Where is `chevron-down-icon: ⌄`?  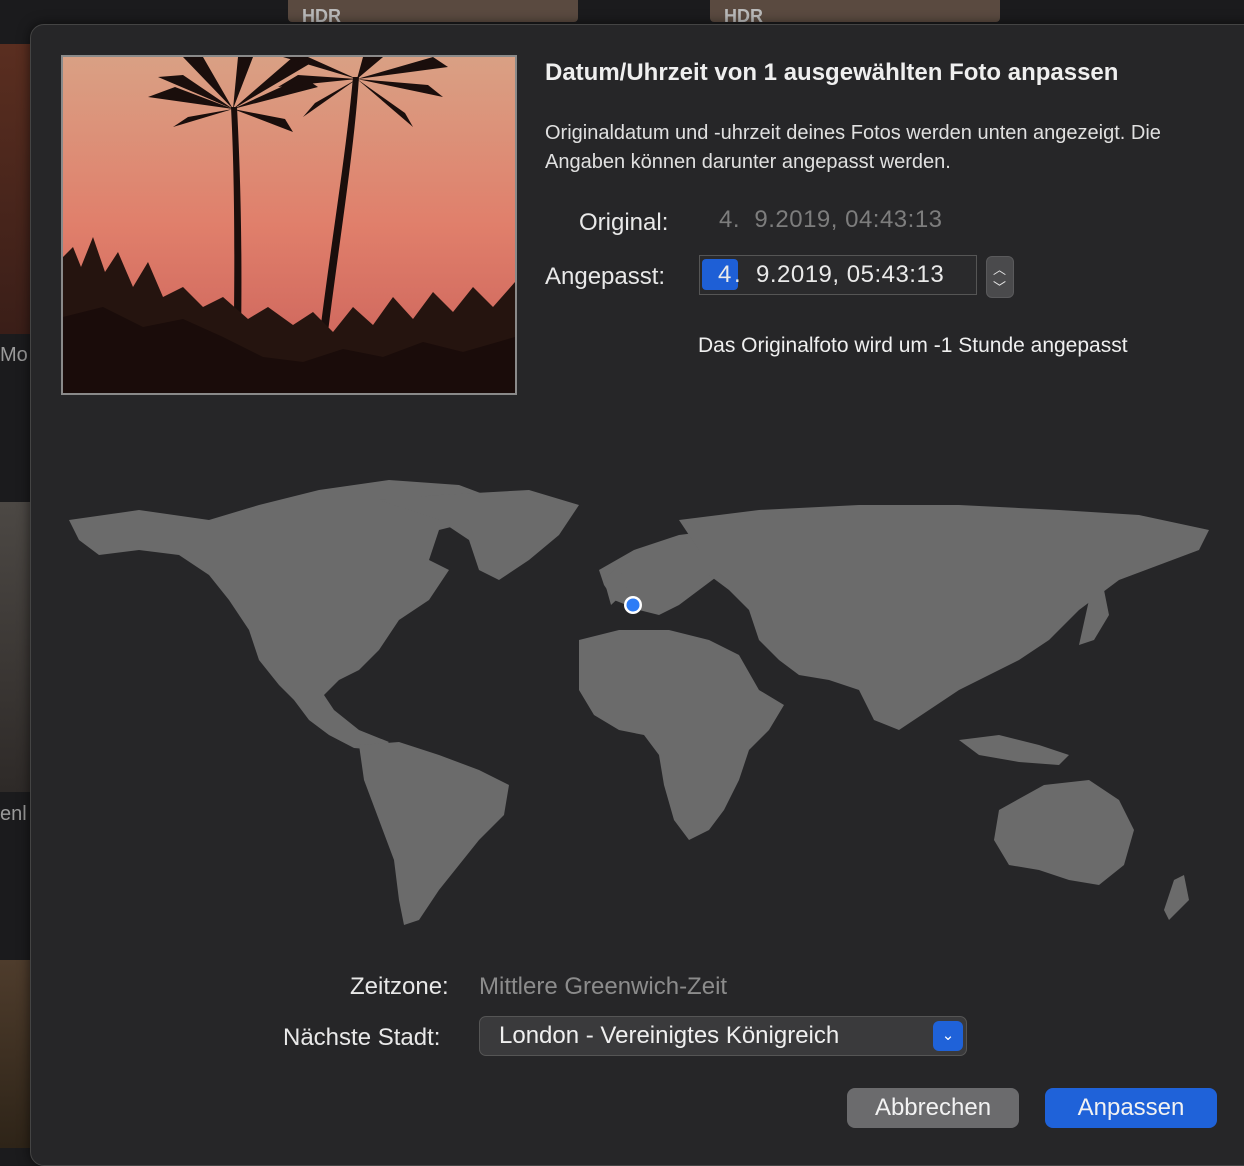 chevron-down-icon: ⌄ is located at coordinates (948, 1036).